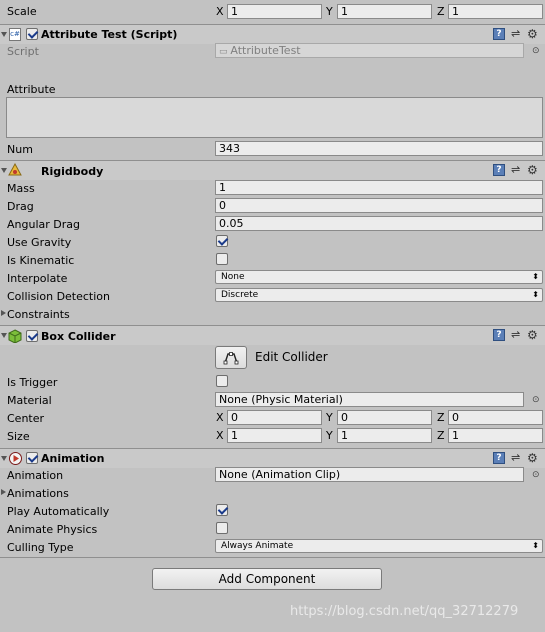 The height and width of the screenshot is (632, 545). Describe the element at coordinates (274, 117) in the screenshot. I see `attribute-textarea` at that location.